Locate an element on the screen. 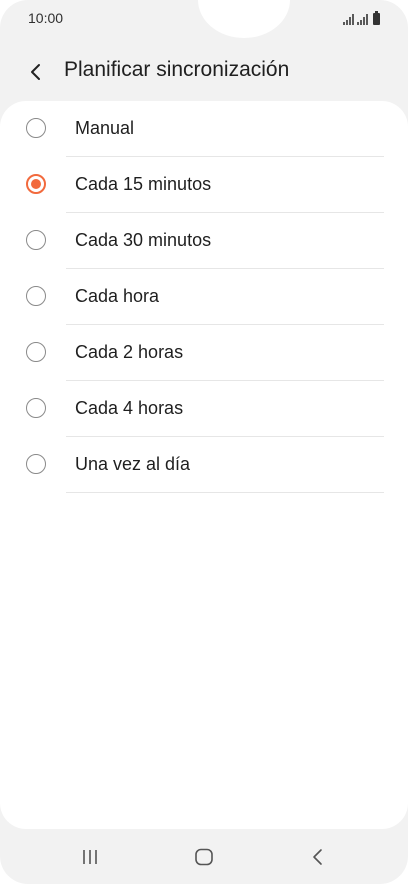  app-header: Planificar sincronización is located at coordinates (204, 71).